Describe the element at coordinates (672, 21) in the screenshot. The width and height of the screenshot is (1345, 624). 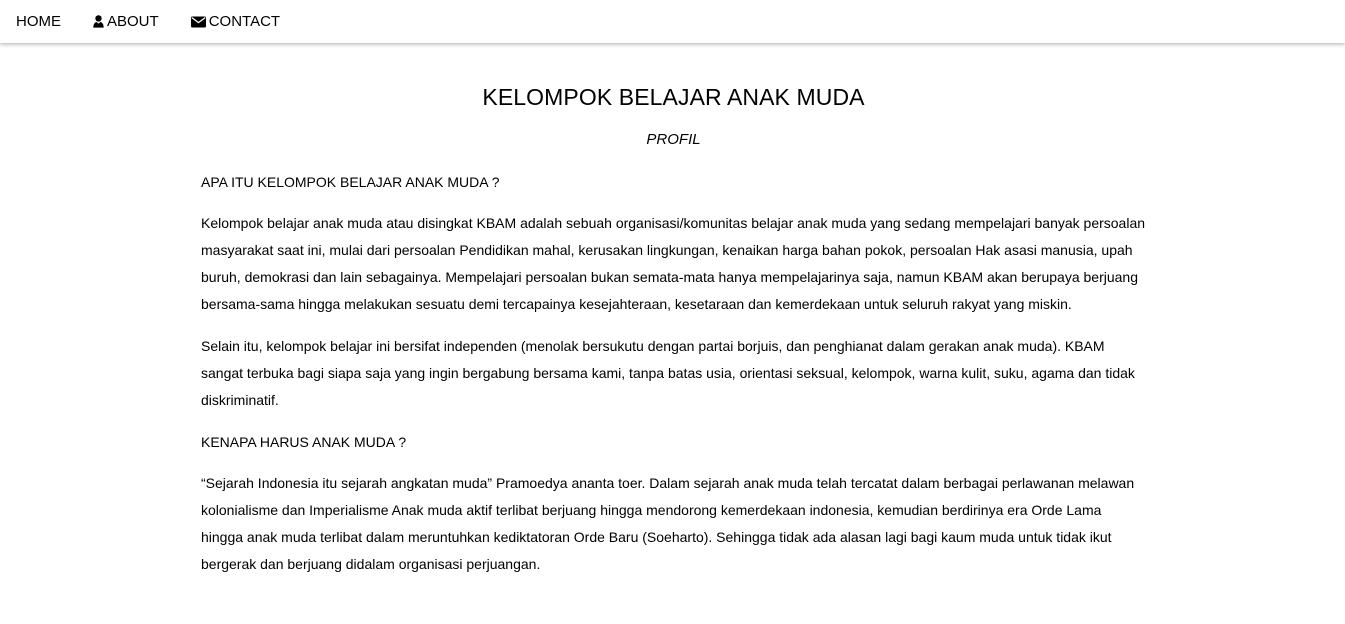
I see `top-navbar: HOME ABOUT CONTACT` at that location.